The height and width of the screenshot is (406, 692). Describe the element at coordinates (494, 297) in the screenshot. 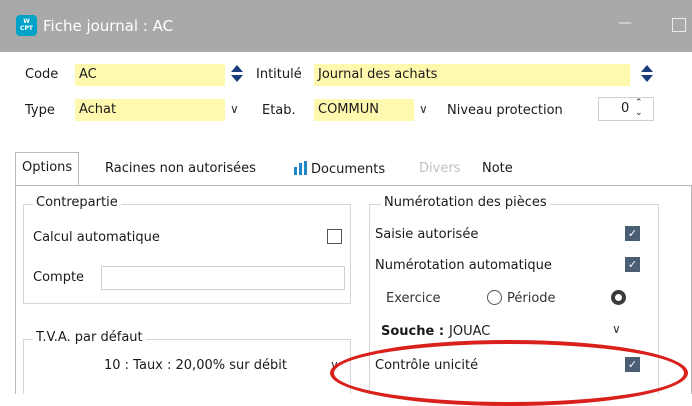

I see `periode-radio` at that location.